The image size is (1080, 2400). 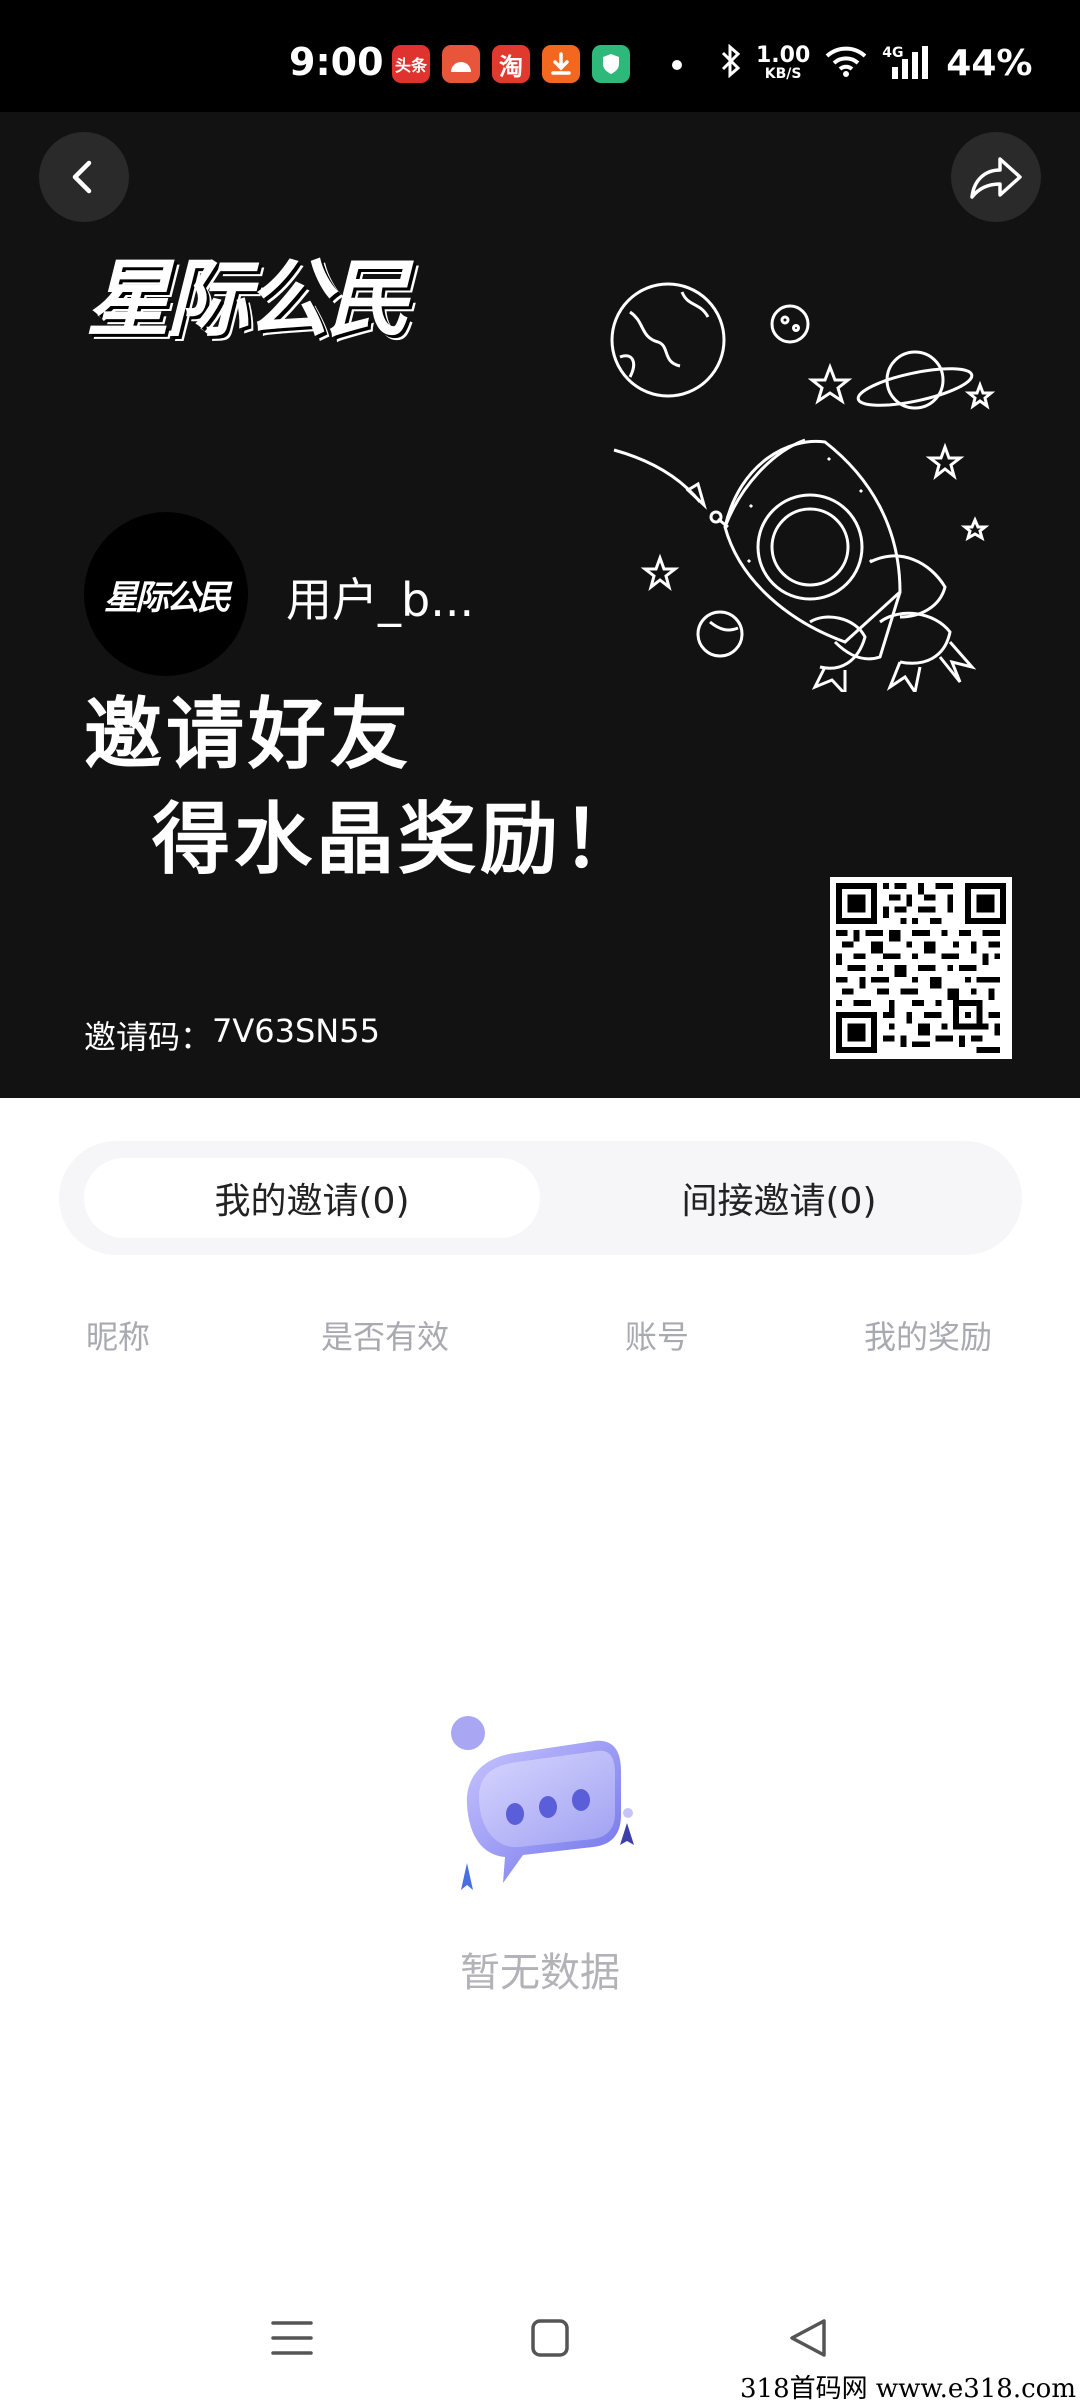 What do you see at coordinates (542, 1803) in the screenshot?
I see `empty-message-illustration` at bounding box center [542, 1803].